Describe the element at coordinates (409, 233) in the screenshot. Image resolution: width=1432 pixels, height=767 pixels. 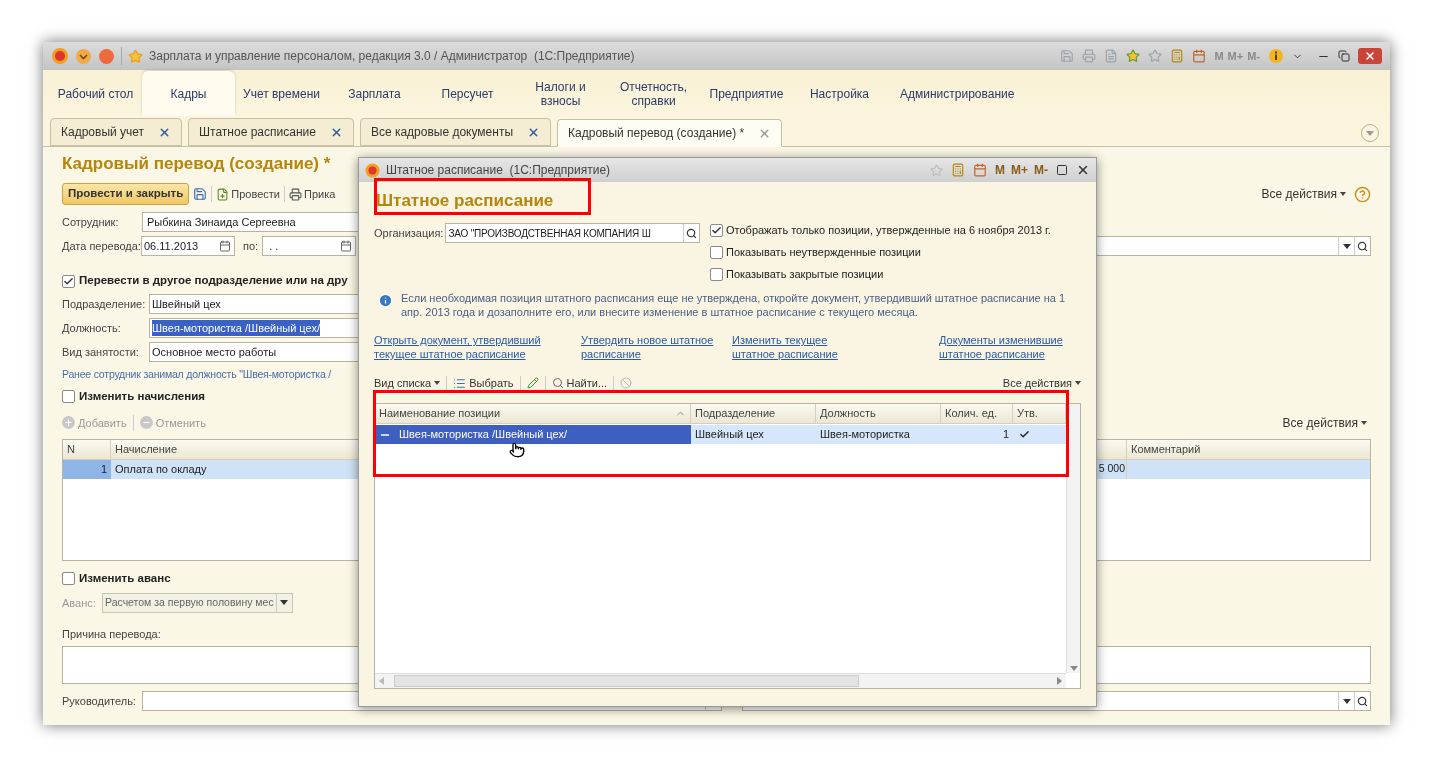
I see `field-label: Организация:` at that location.